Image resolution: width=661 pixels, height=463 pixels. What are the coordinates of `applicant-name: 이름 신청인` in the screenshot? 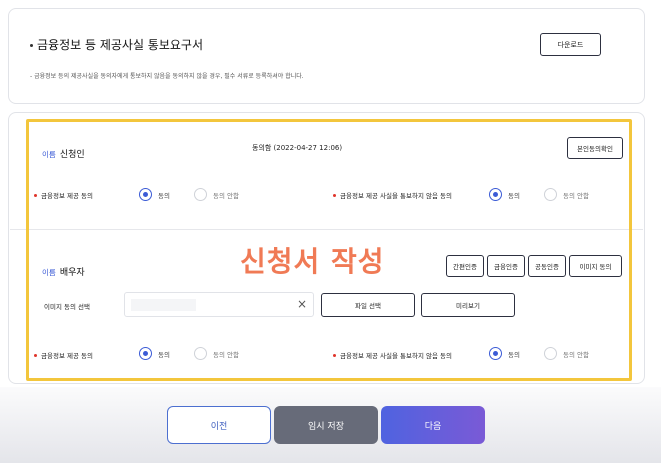 It's located at (63, 151).